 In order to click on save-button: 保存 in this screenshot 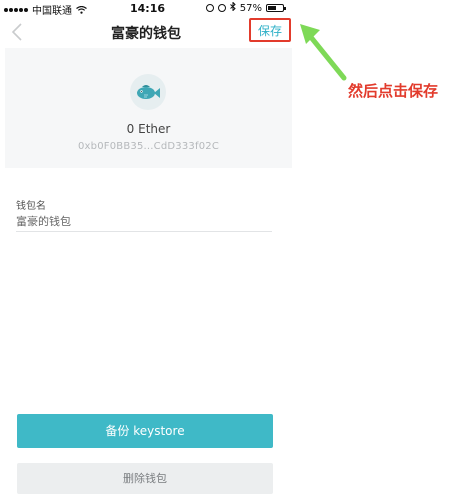, I will do `click(270, 30)`.